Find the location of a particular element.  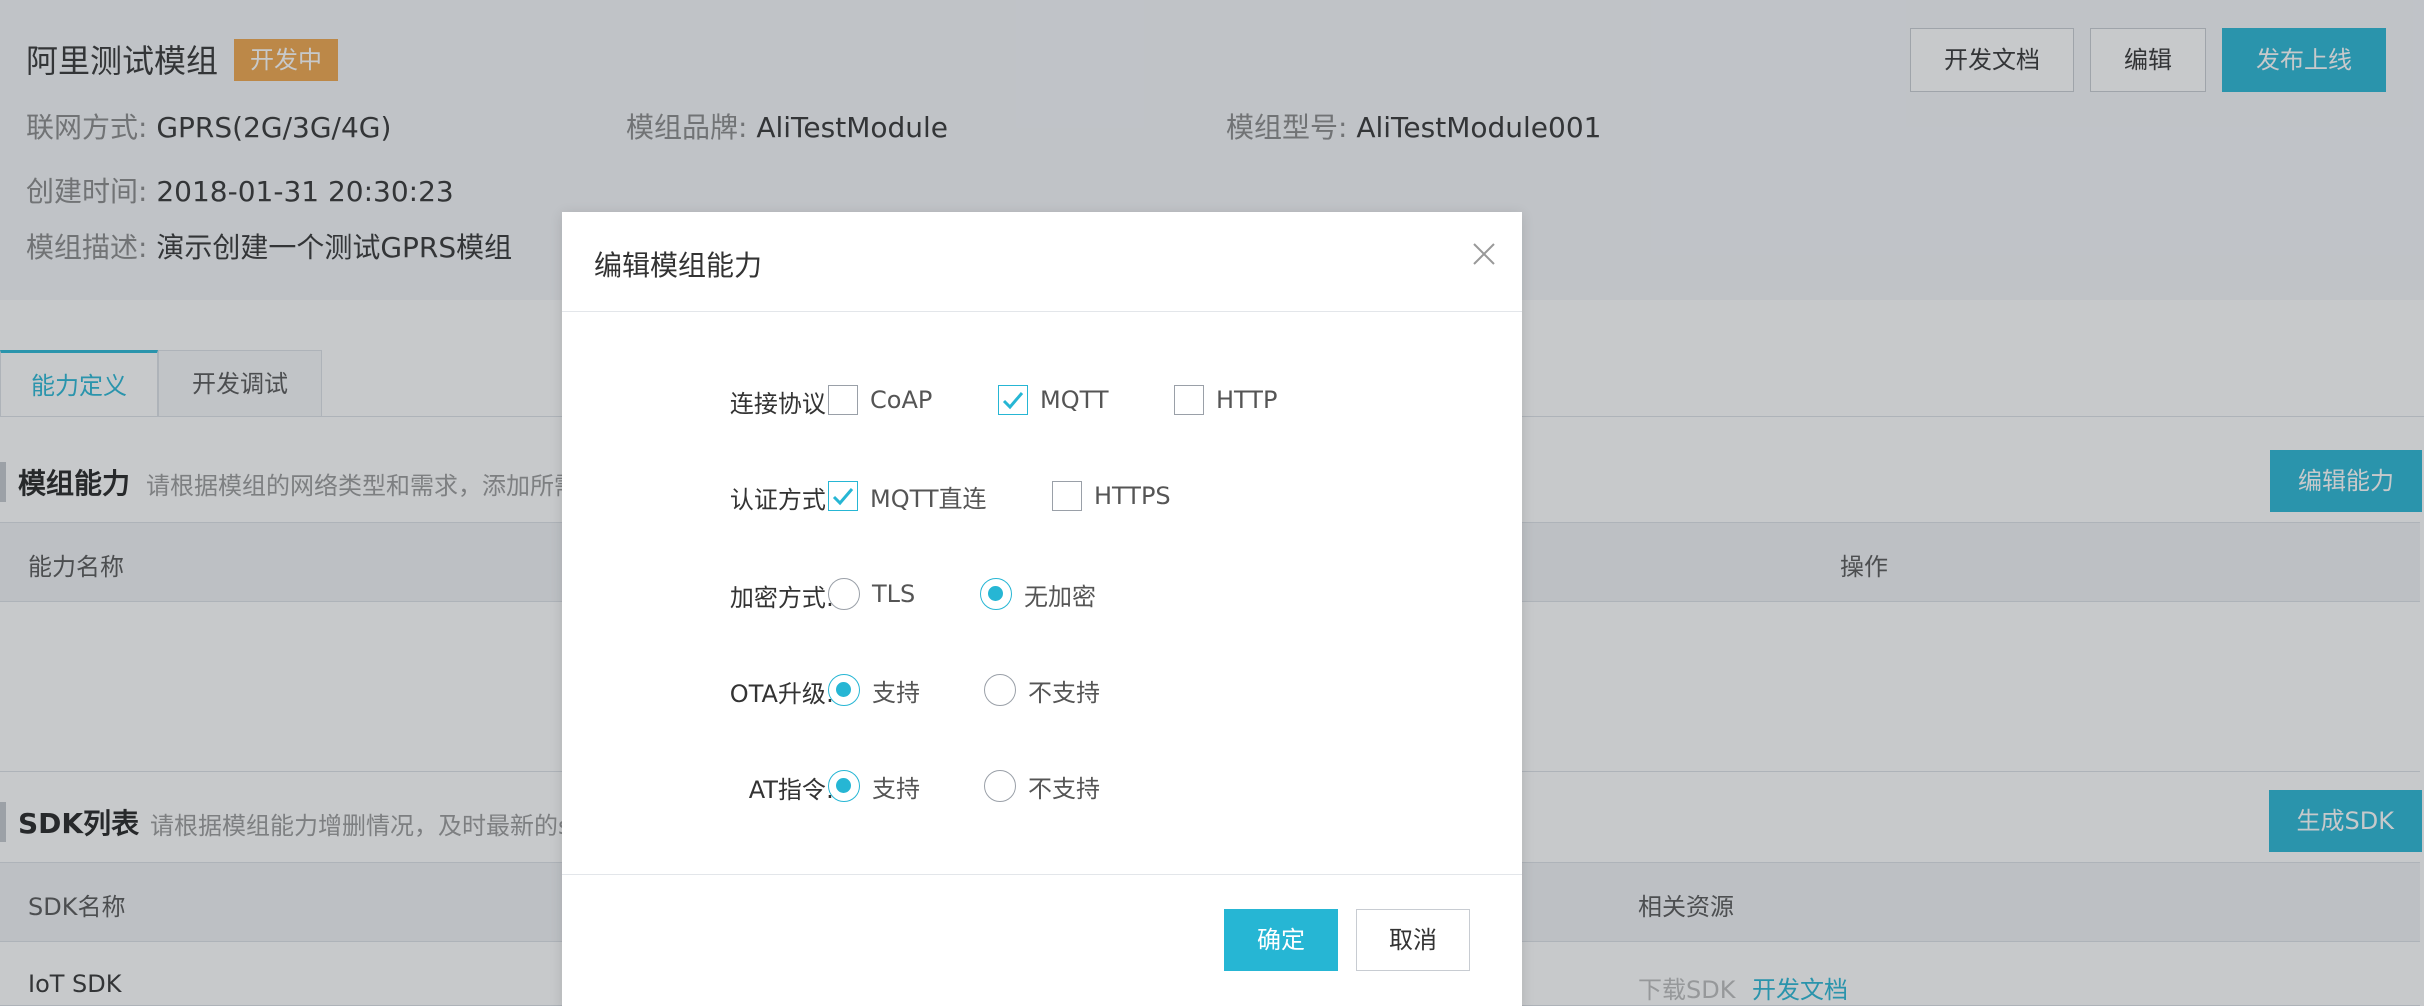

at-command-row: AT指令: 支持 不支持 is located at coordinates (1042, 786).